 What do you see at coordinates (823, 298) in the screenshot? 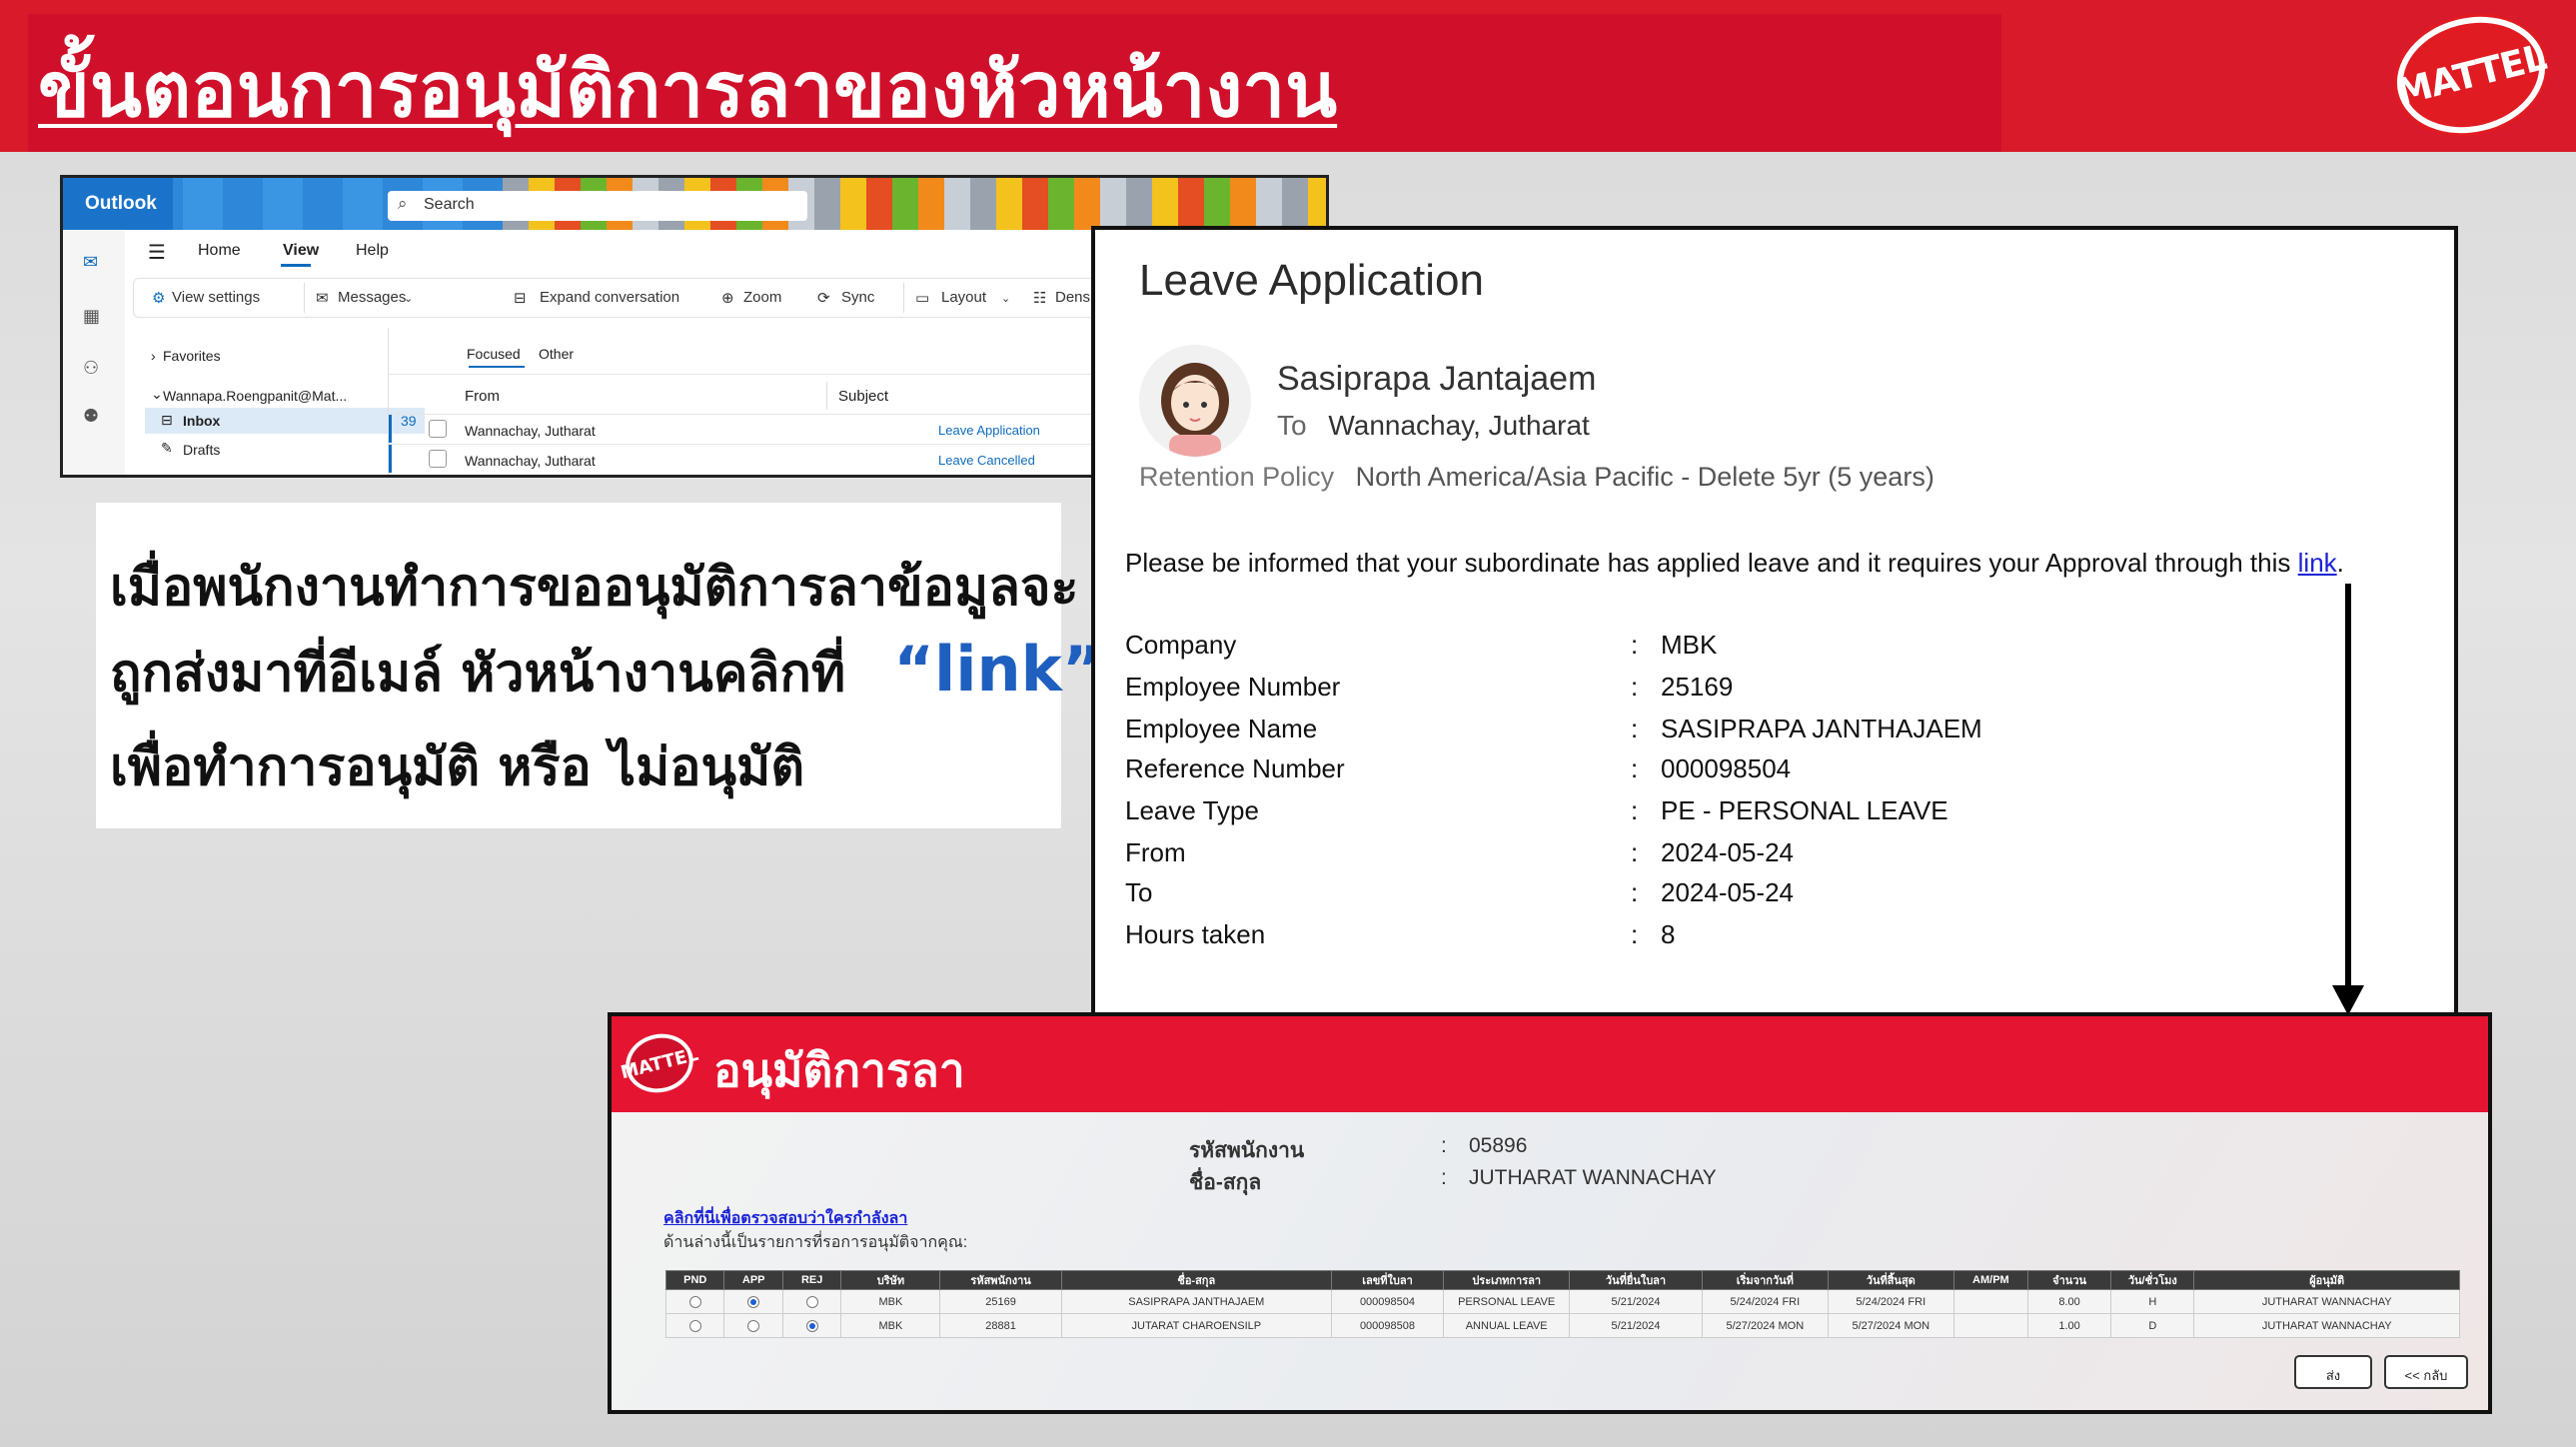
I see `sync-icon: ⟳` at bounding box center [823, 298].